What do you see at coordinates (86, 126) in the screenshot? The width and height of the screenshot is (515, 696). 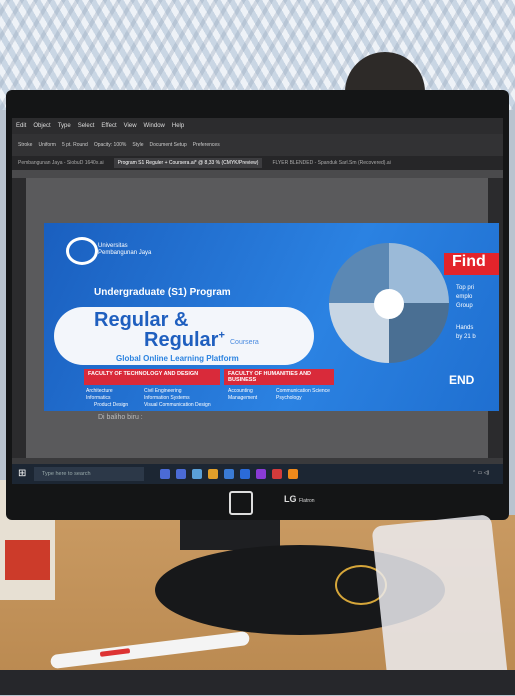 I see `menu-item: Select` at bounding box center [86, 126].